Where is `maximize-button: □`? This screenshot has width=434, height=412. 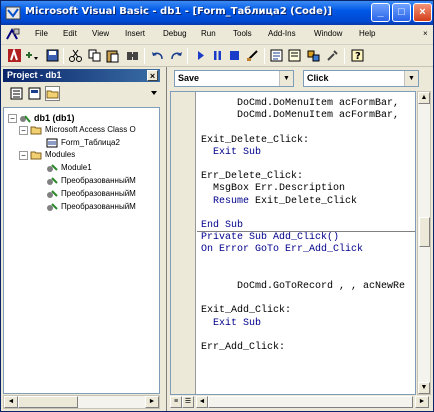
maximize-button: □ is located at coordinates (401, 12).